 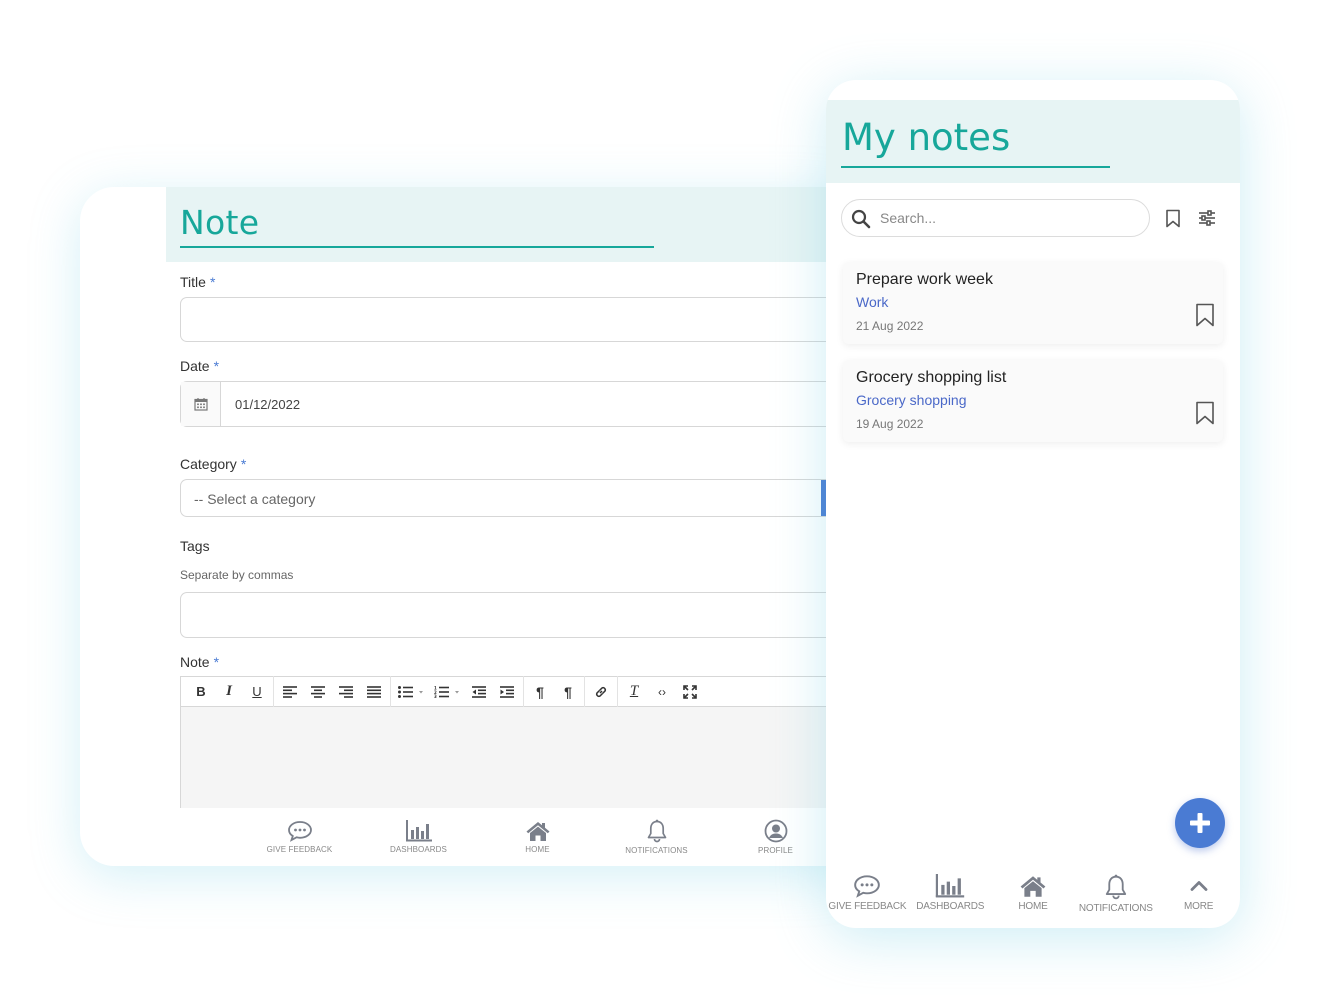 I want to click on note-label-text: Note, so click(x=195, y=662).